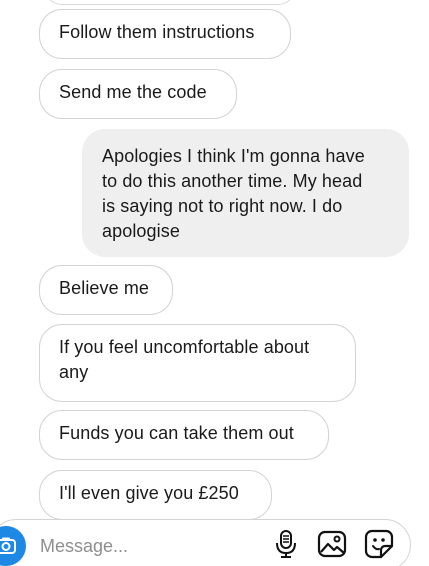 The height and width of the screenshot is (566, 429). What do you see at coordinates (170, 2) in the screenshot?
I see `previous-message-bubble-partial` at bounding box center [170, 2].